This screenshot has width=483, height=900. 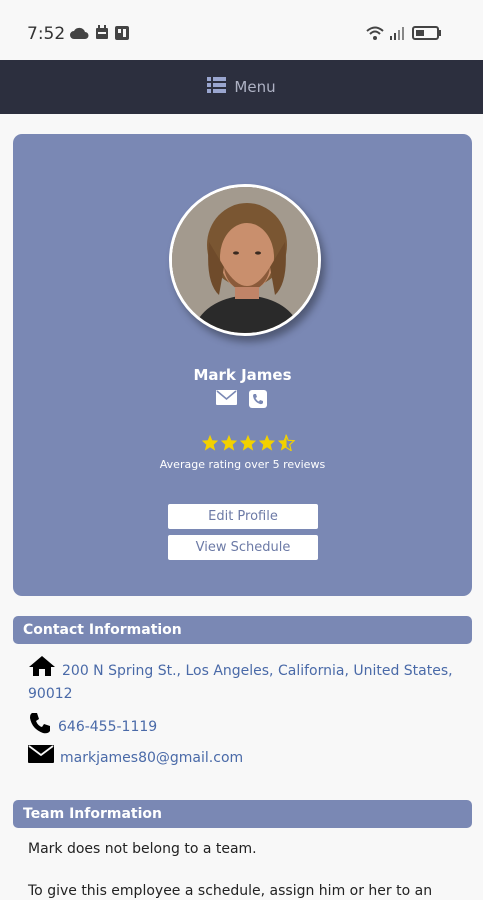 I want to click on calendar-icon, so click(x=102, y=34).